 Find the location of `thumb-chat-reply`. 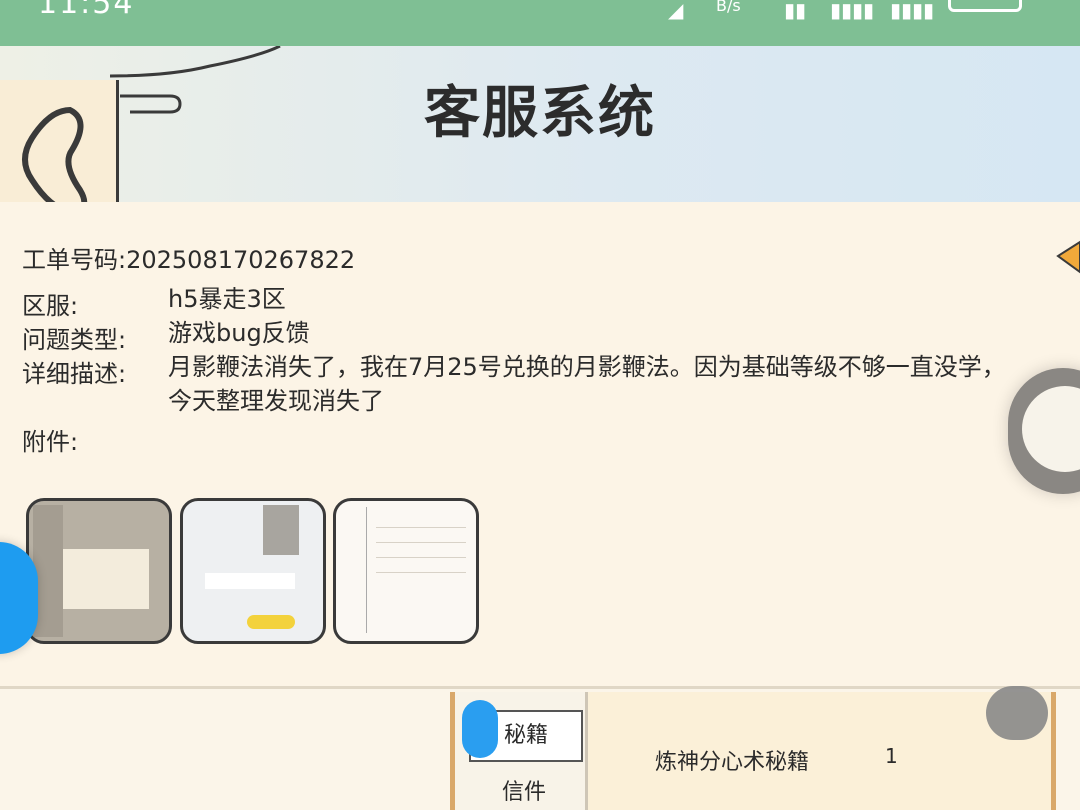

thumb-chat-reply is located at coordinates (271, 622).